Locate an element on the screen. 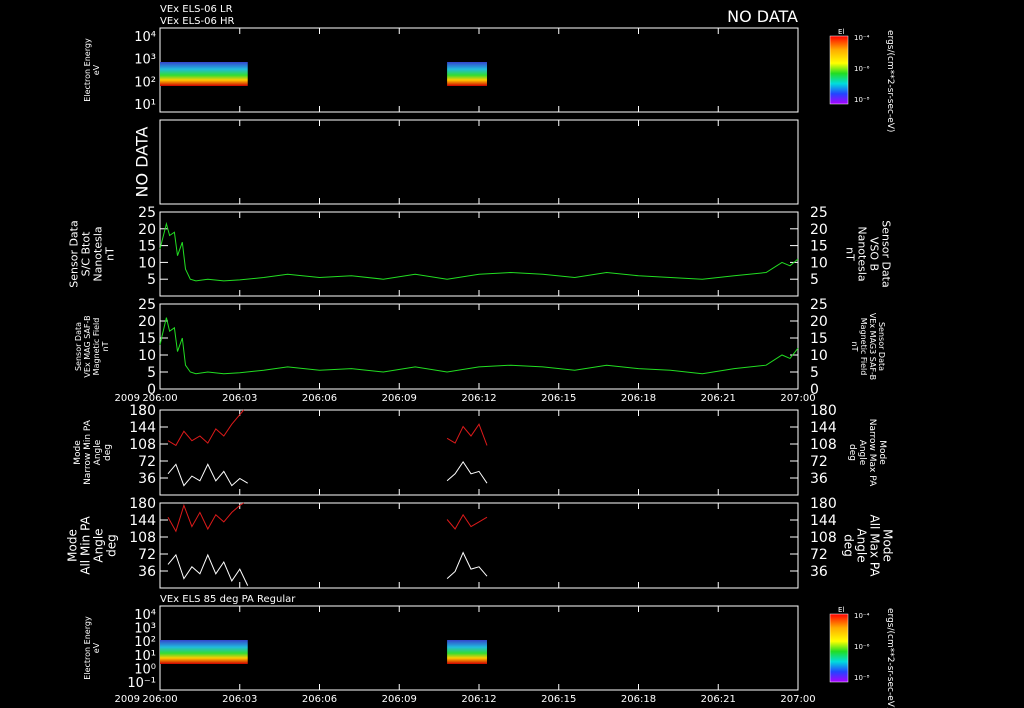 This screenshot has width=1024, height=708. y-axis-label-right-4-line: Narrow Max PA is located at coordinates (872, 453).